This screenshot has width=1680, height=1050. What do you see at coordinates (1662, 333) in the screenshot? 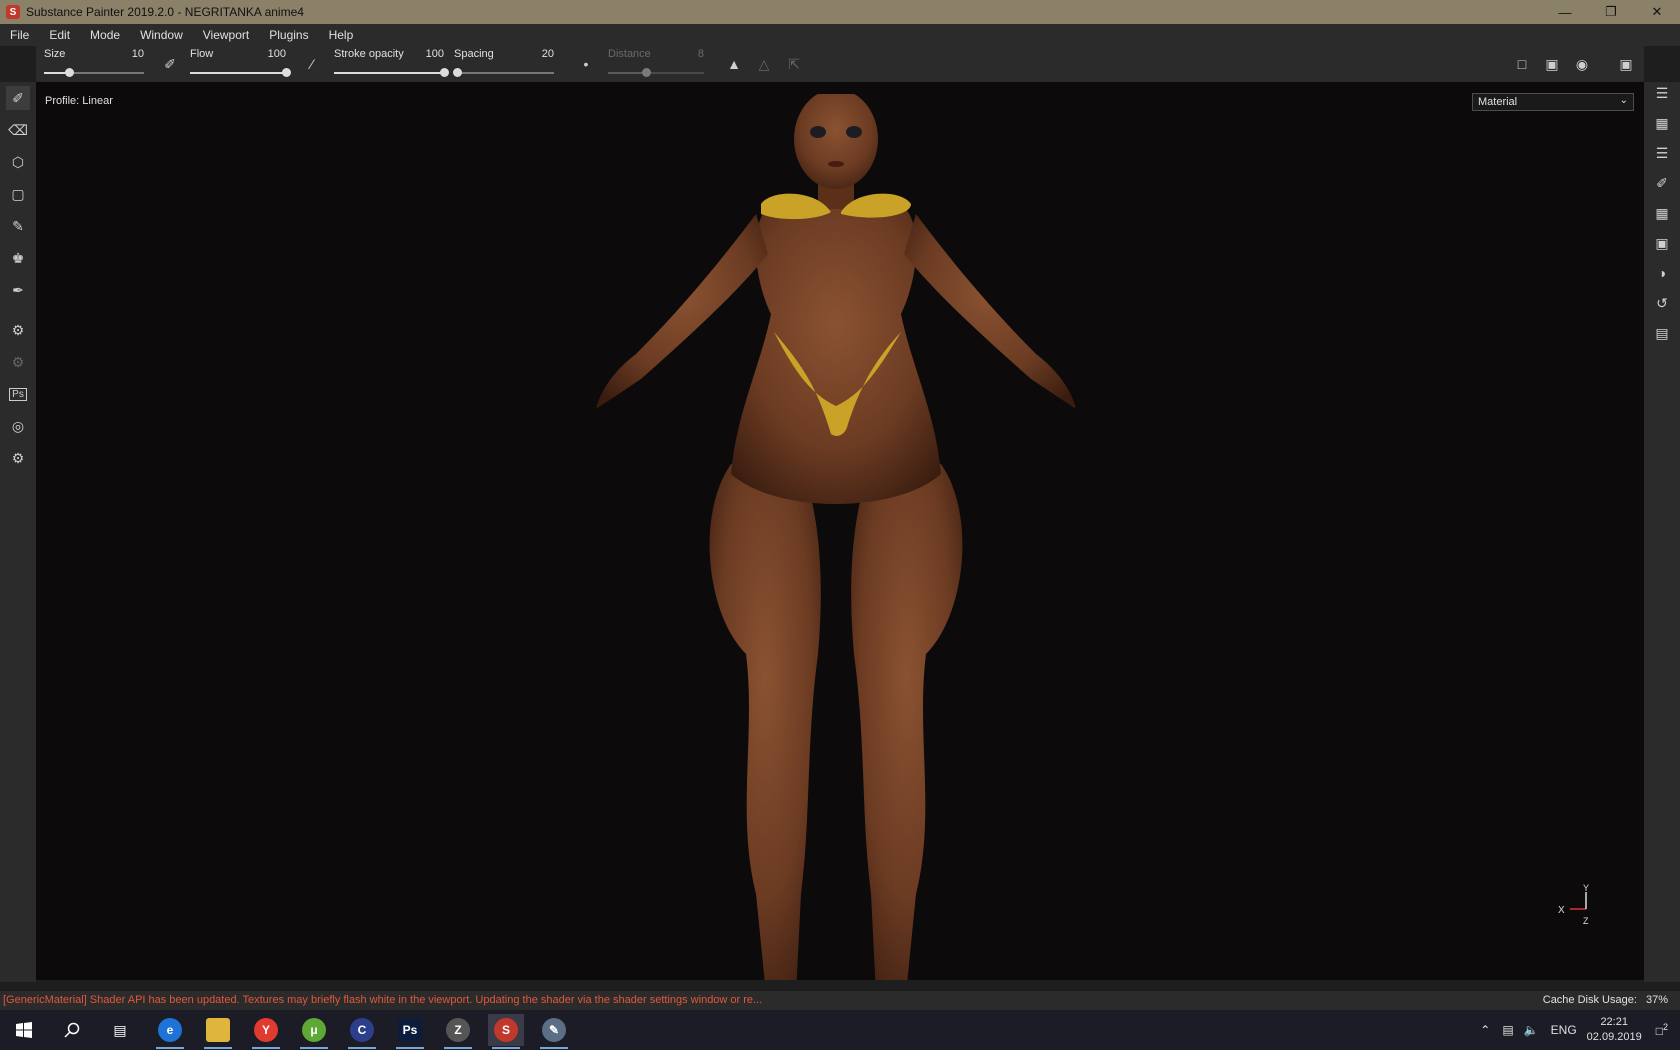
I see `log-icon: ▤` at bounding box center [1662, 333].